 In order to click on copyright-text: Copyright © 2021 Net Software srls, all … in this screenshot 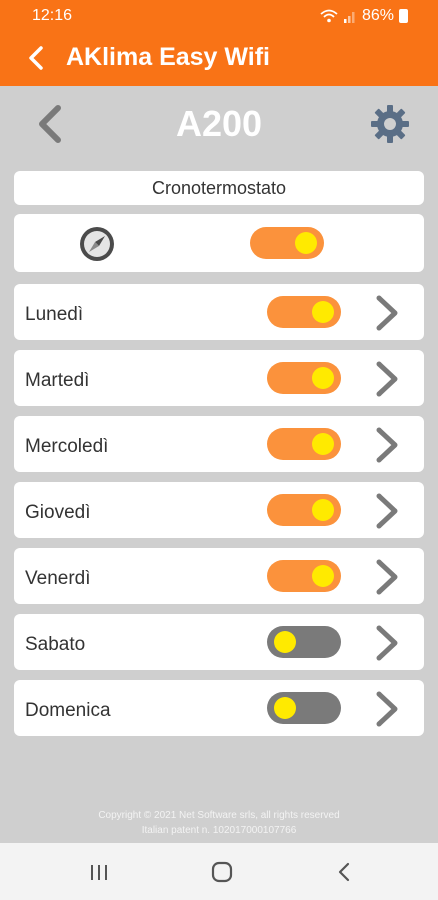, I will do `click(219, 815)`.